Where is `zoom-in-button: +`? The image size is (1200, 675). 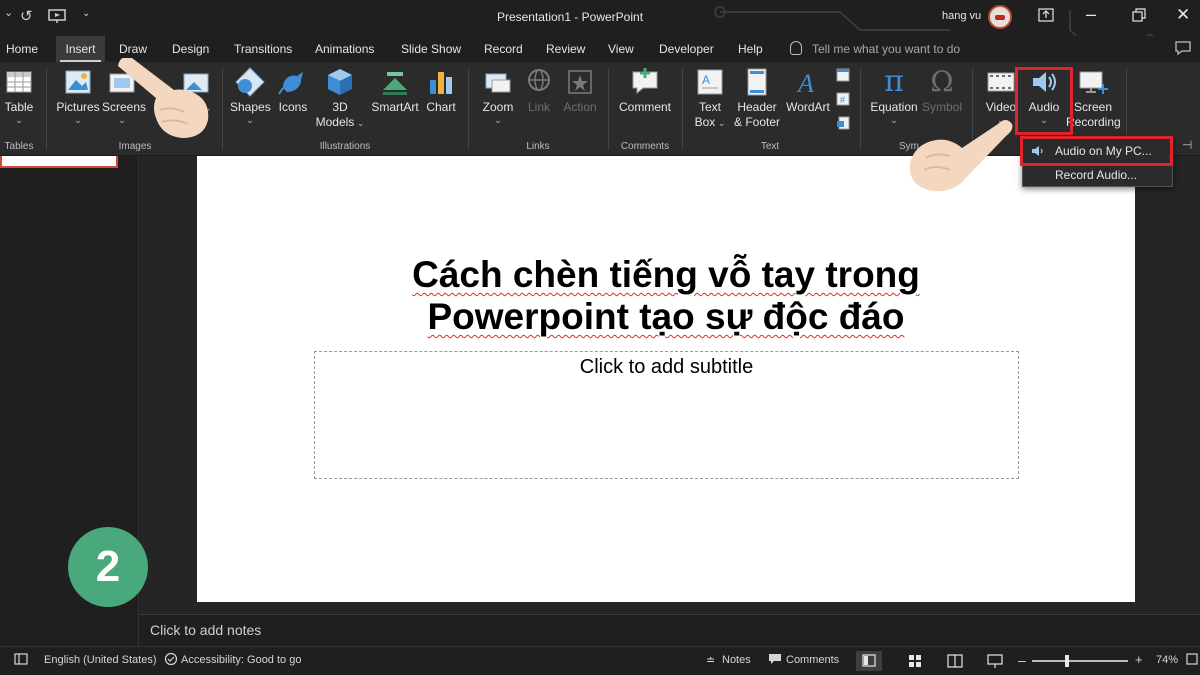 zoom-in-button: + is located at coordinates (1139, 659).